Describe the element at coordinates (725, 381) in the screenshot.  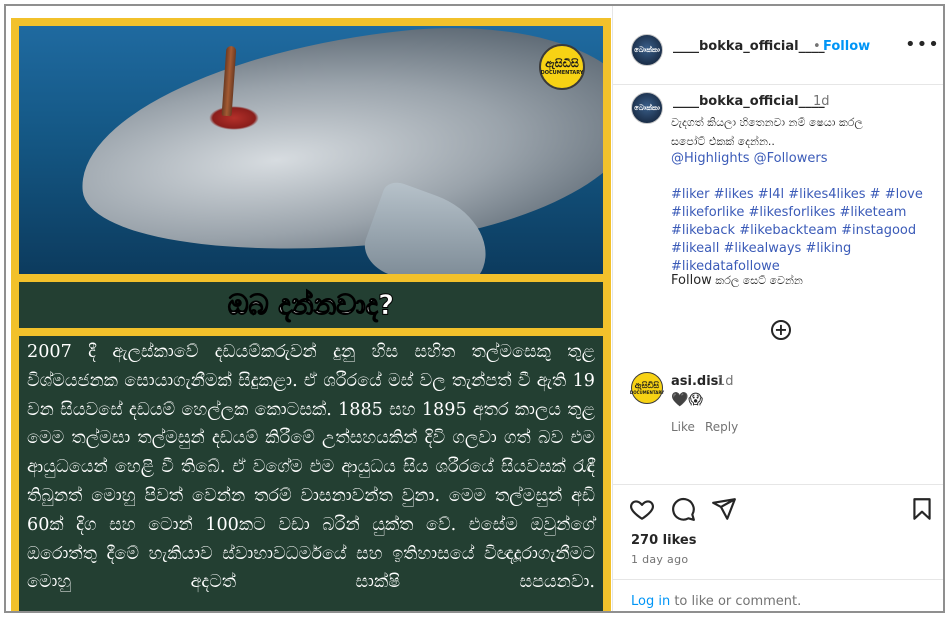
I see `comment-time: 1d` at that location.